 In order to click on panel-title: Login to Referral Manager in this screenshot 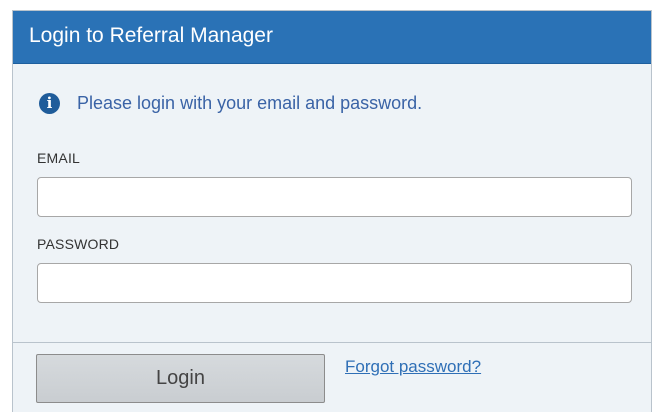, I will do `click(151, 35)`.